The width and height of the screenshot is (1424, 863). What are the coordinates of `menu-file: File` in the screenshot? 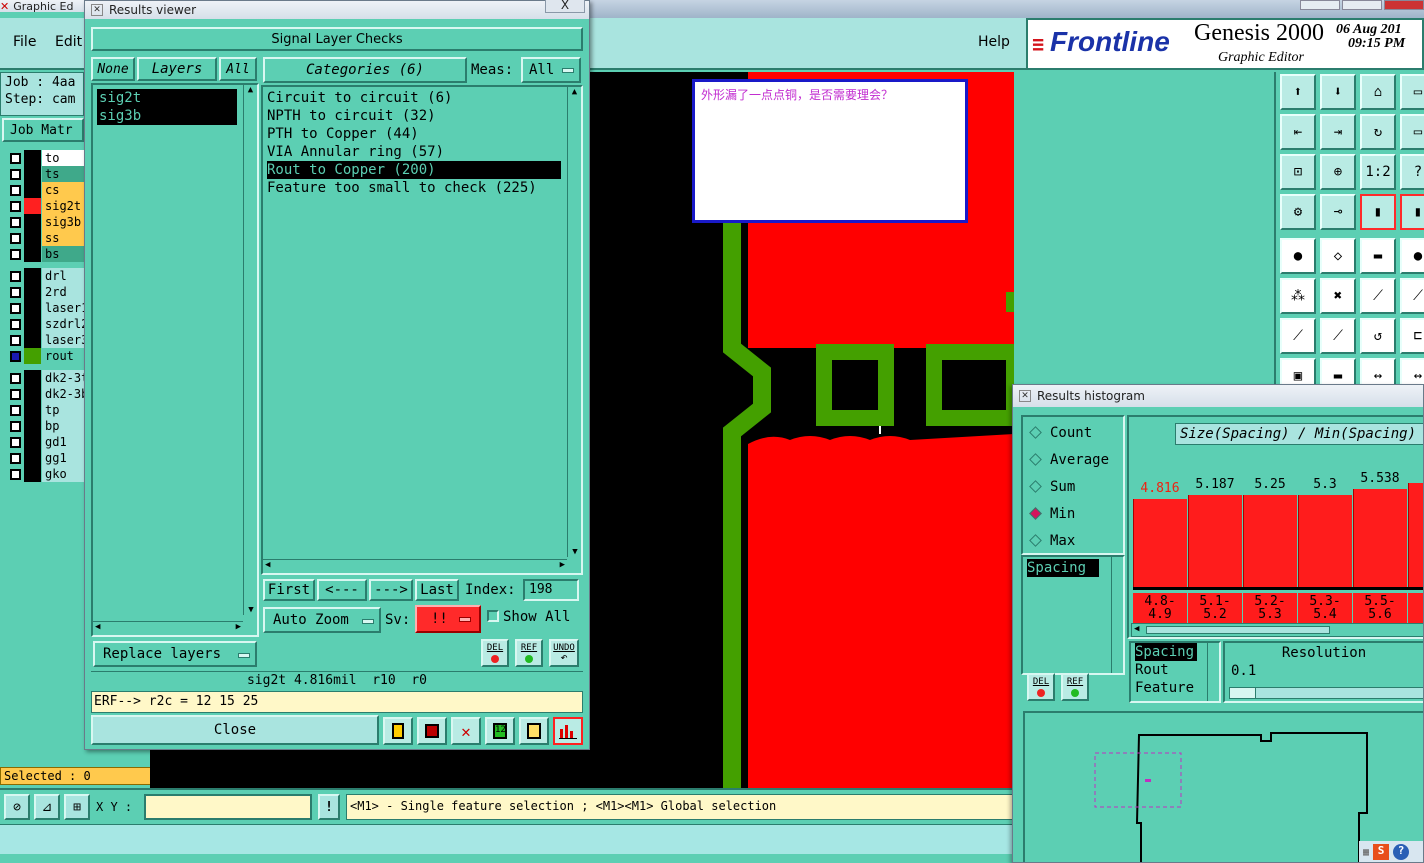 It's located at (24, 42).